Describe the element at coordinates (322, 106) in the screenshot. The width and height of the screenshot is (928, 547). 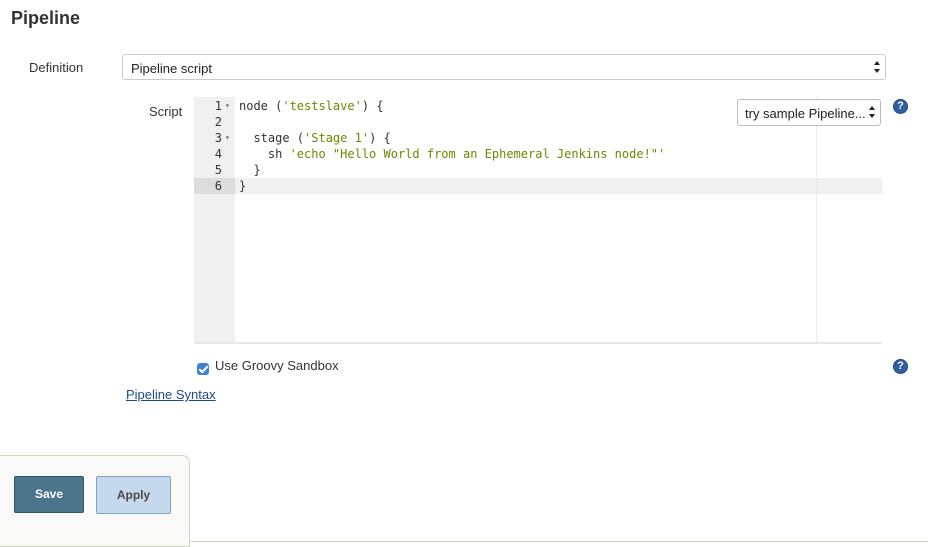
I see `string-literal: 'testslave'` at that location.